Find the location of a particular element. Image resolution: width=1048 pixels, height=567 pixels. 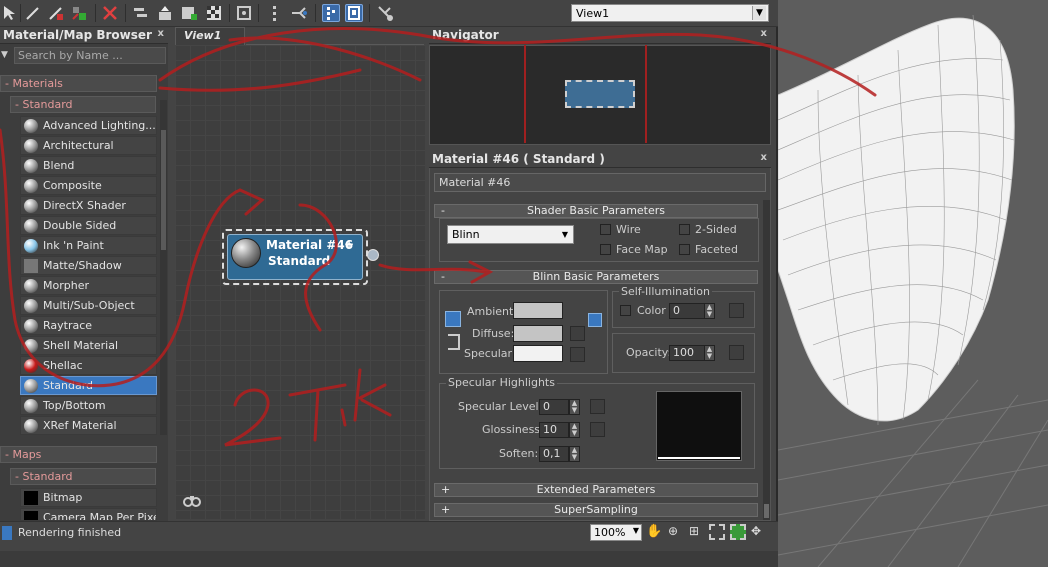

diffuse-map-button is located at coordinates (577, 333).